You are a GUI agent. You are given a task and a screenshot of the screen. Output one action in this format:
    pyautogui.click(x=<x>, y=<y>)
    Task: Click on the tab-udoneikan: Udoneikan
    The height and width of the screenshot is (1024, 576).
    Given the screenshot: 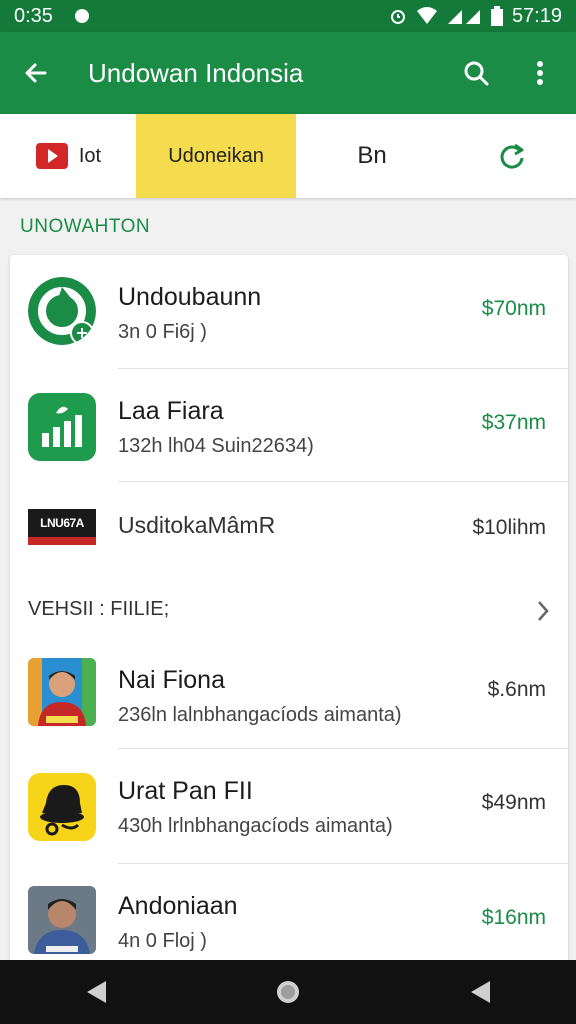 What is the action you would take?
    pyautogui.click(x=216, y=156)
    